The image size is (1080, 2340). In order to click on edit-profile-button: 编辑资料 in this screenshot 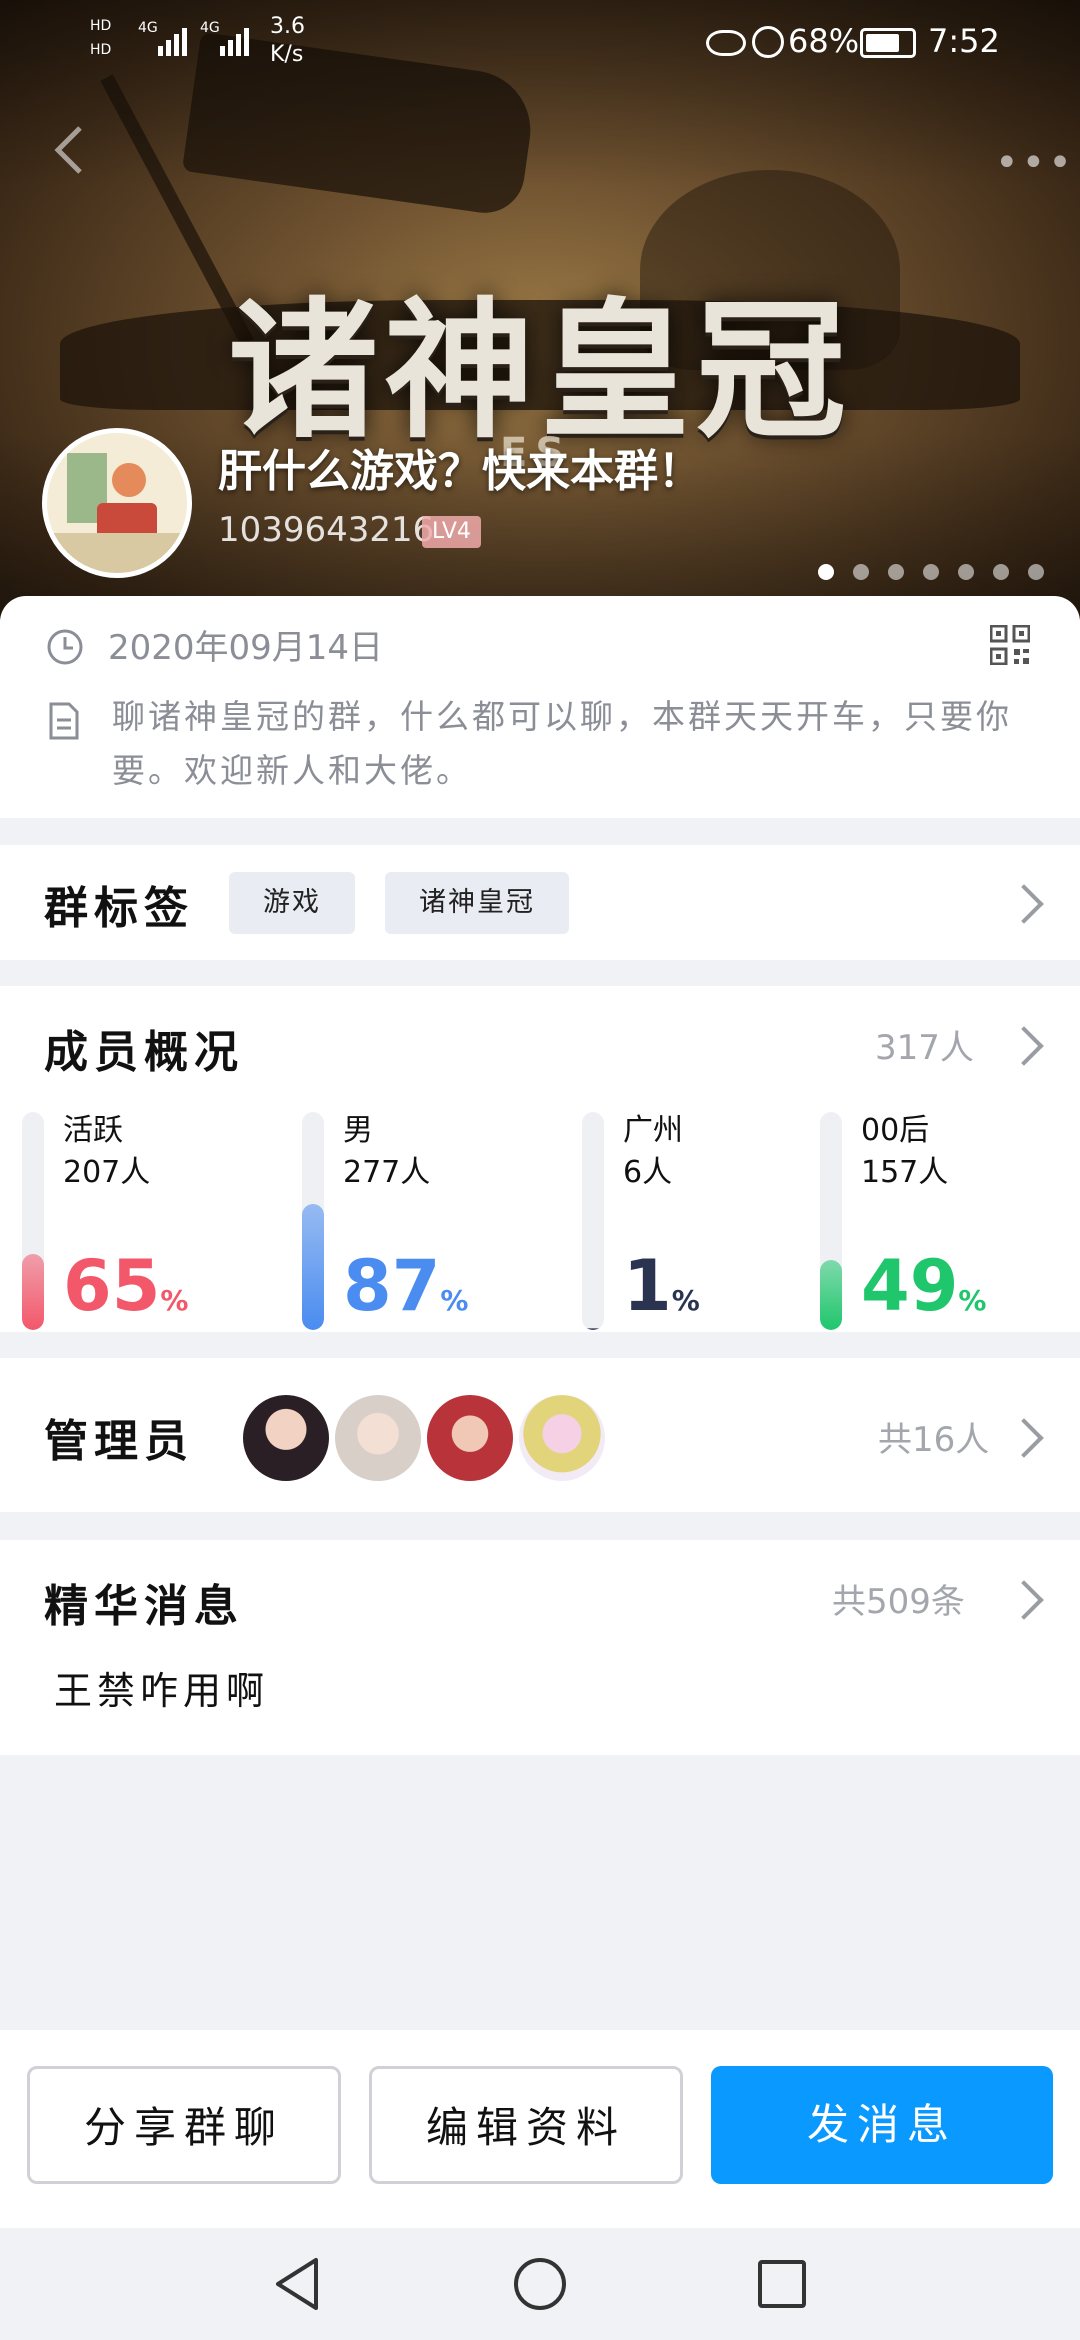, I will do `click(526, 2125)`.